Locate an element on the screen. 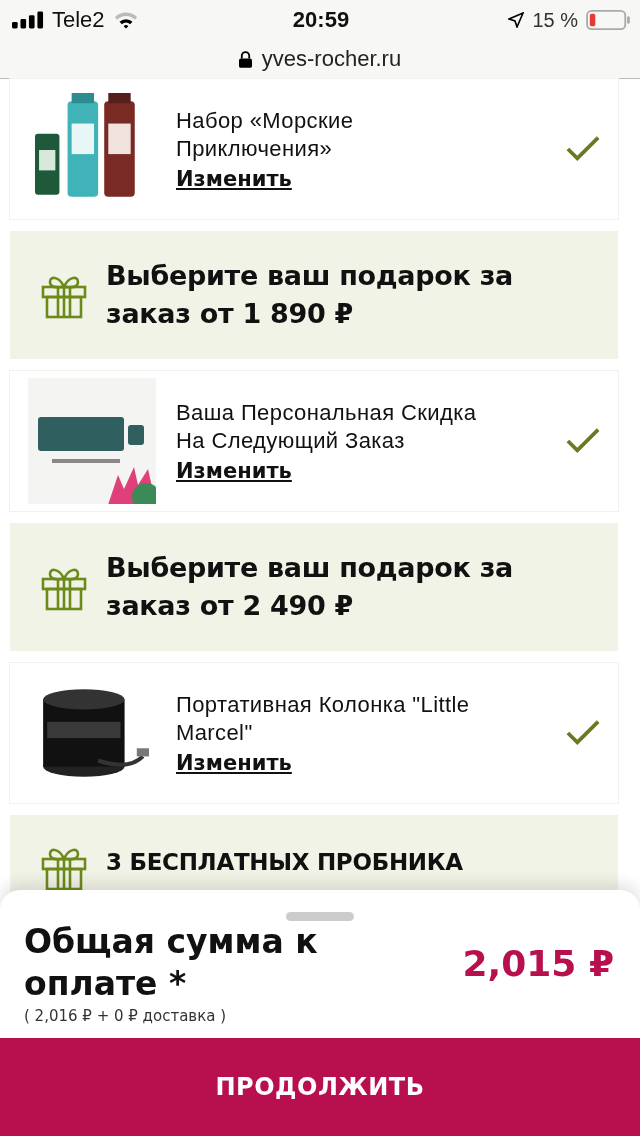 The width and height of the screenshot is (640, 1136). page-url: yves-rocher.ru is located at coordinates (331, 59).